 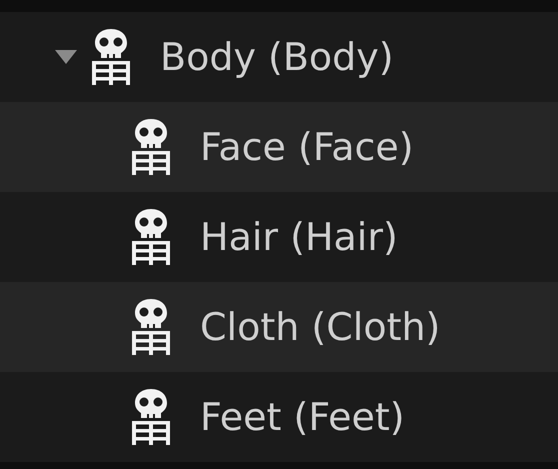 I want to click on bone-label: Hair (Hair), so click(x=299, y=237).